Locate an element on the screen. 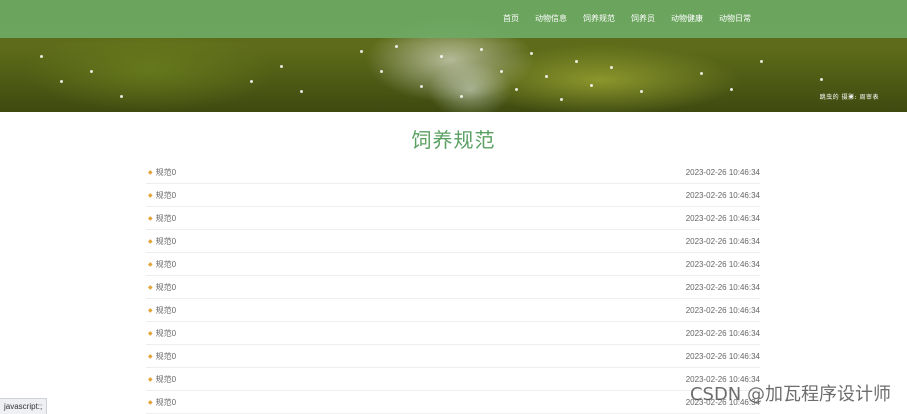 This screenshot has width=907, height=414. page-title: 饲养规范 is located at coordinates (453, 141).